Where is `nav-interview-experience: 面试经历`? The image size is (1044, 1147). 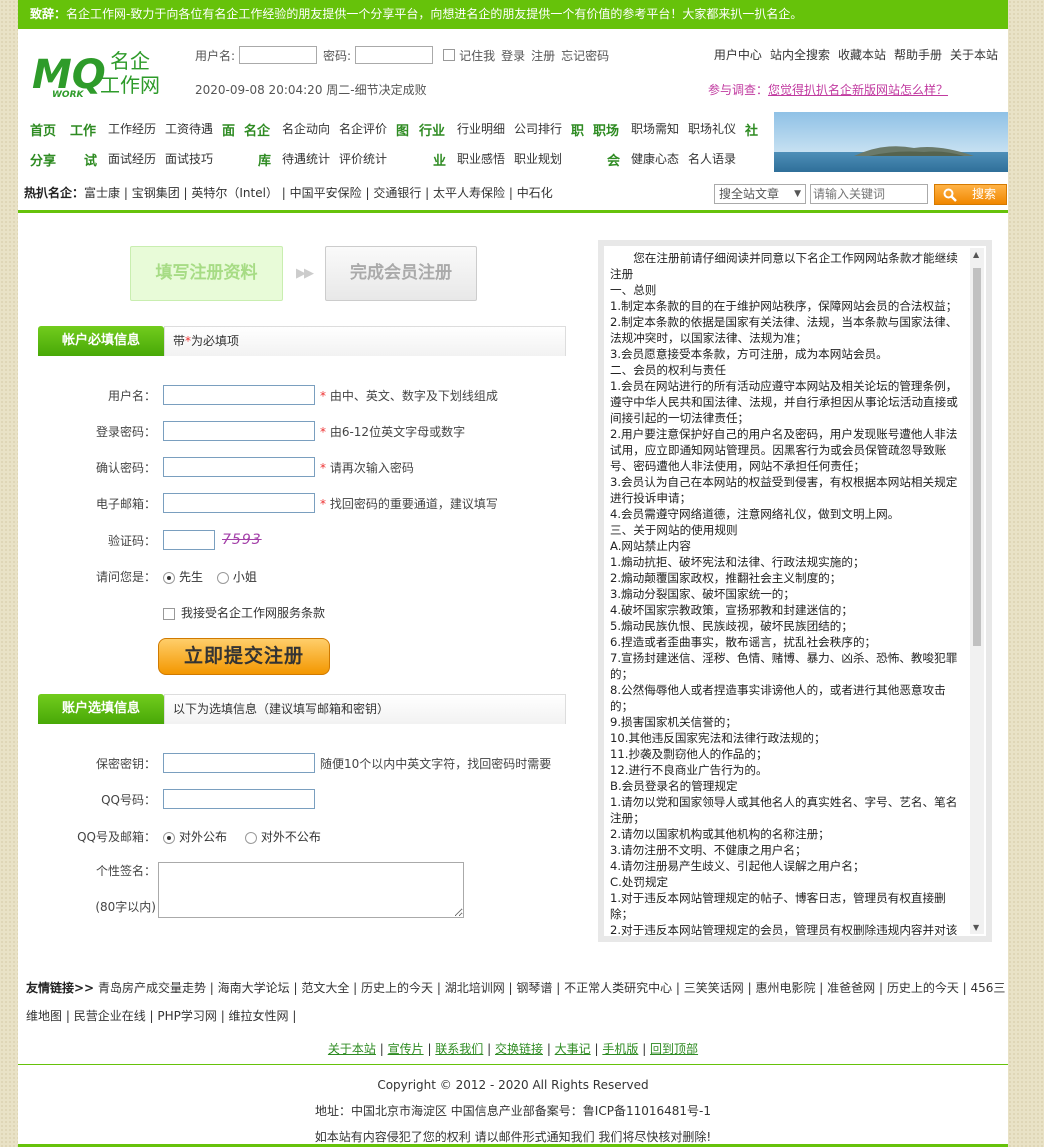
nav-interview-experience: 面试经历 is located at coordinates (132, 158).